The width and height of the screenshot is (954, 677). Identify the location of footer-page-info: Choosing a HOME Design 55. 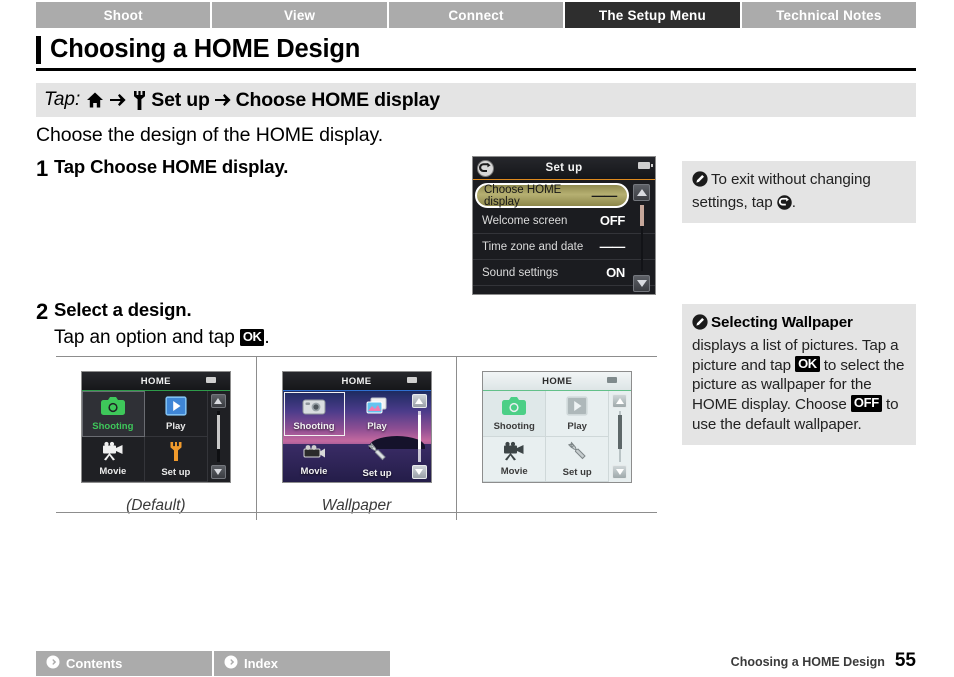
(823, 661).